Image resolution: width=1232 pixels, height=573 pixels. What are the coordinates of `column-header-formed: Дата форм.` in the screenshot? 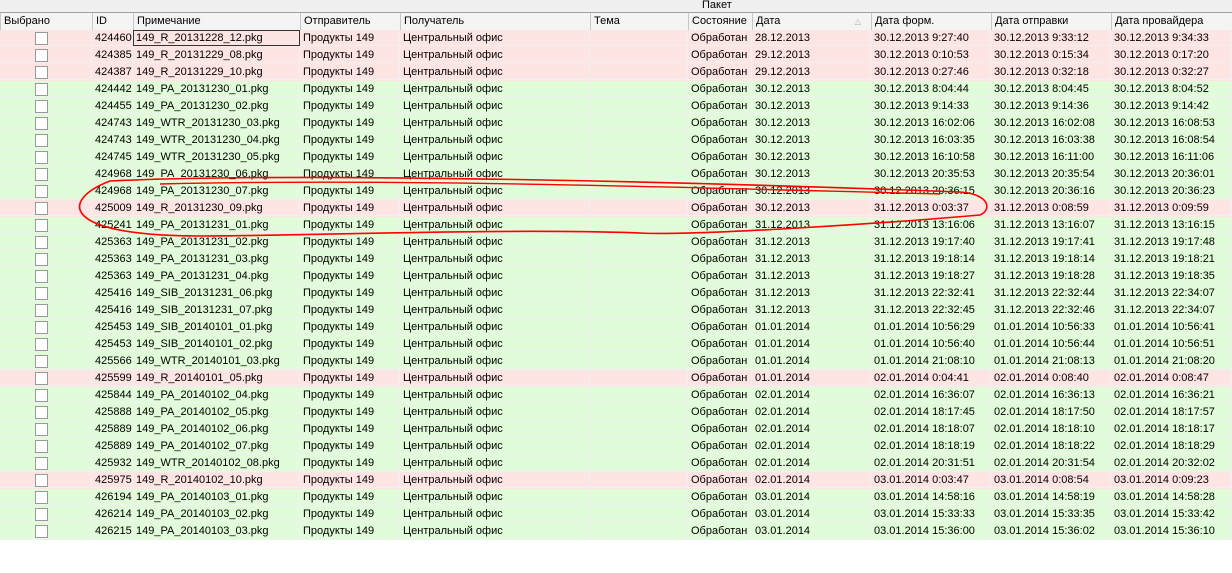 It's located at (931, 21).